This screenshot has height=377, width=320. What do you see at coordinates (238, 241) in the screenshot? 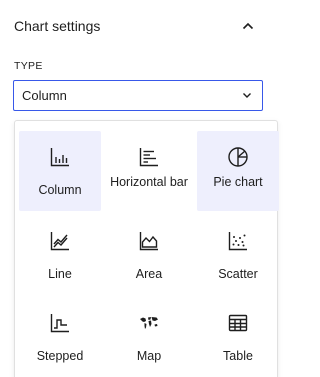
I see `scatter-chart-icon` at bounding box center [238, 241].